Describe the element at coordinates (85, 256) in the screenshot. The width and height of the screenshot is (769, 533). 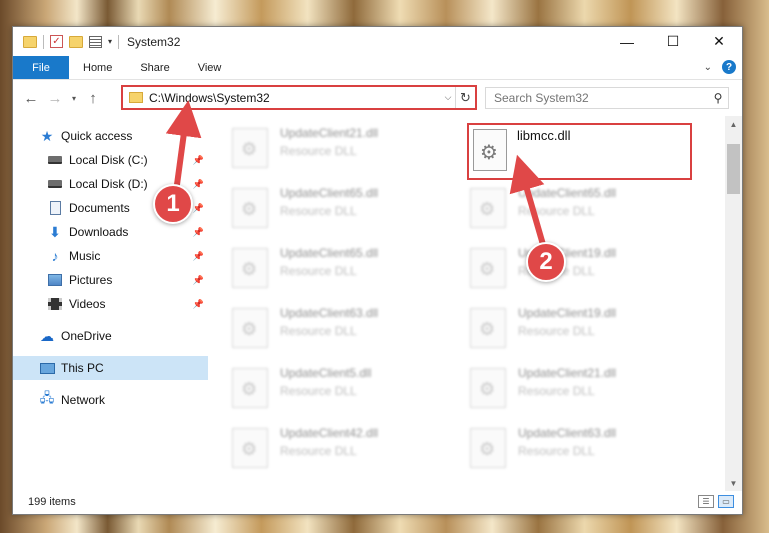
I see `sidebar-item-label: Music` at that location.